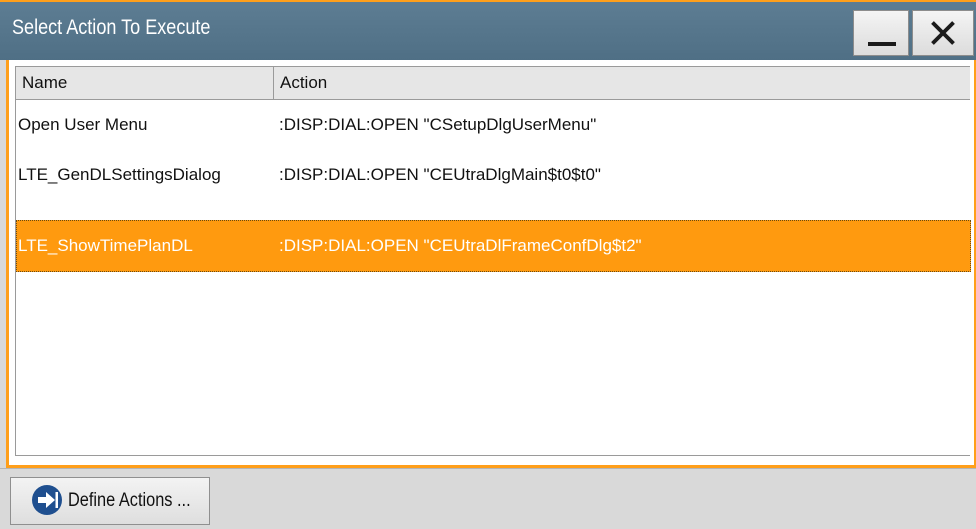  I want to click on title-bar: Select Action To Execute, so click(488, 30).